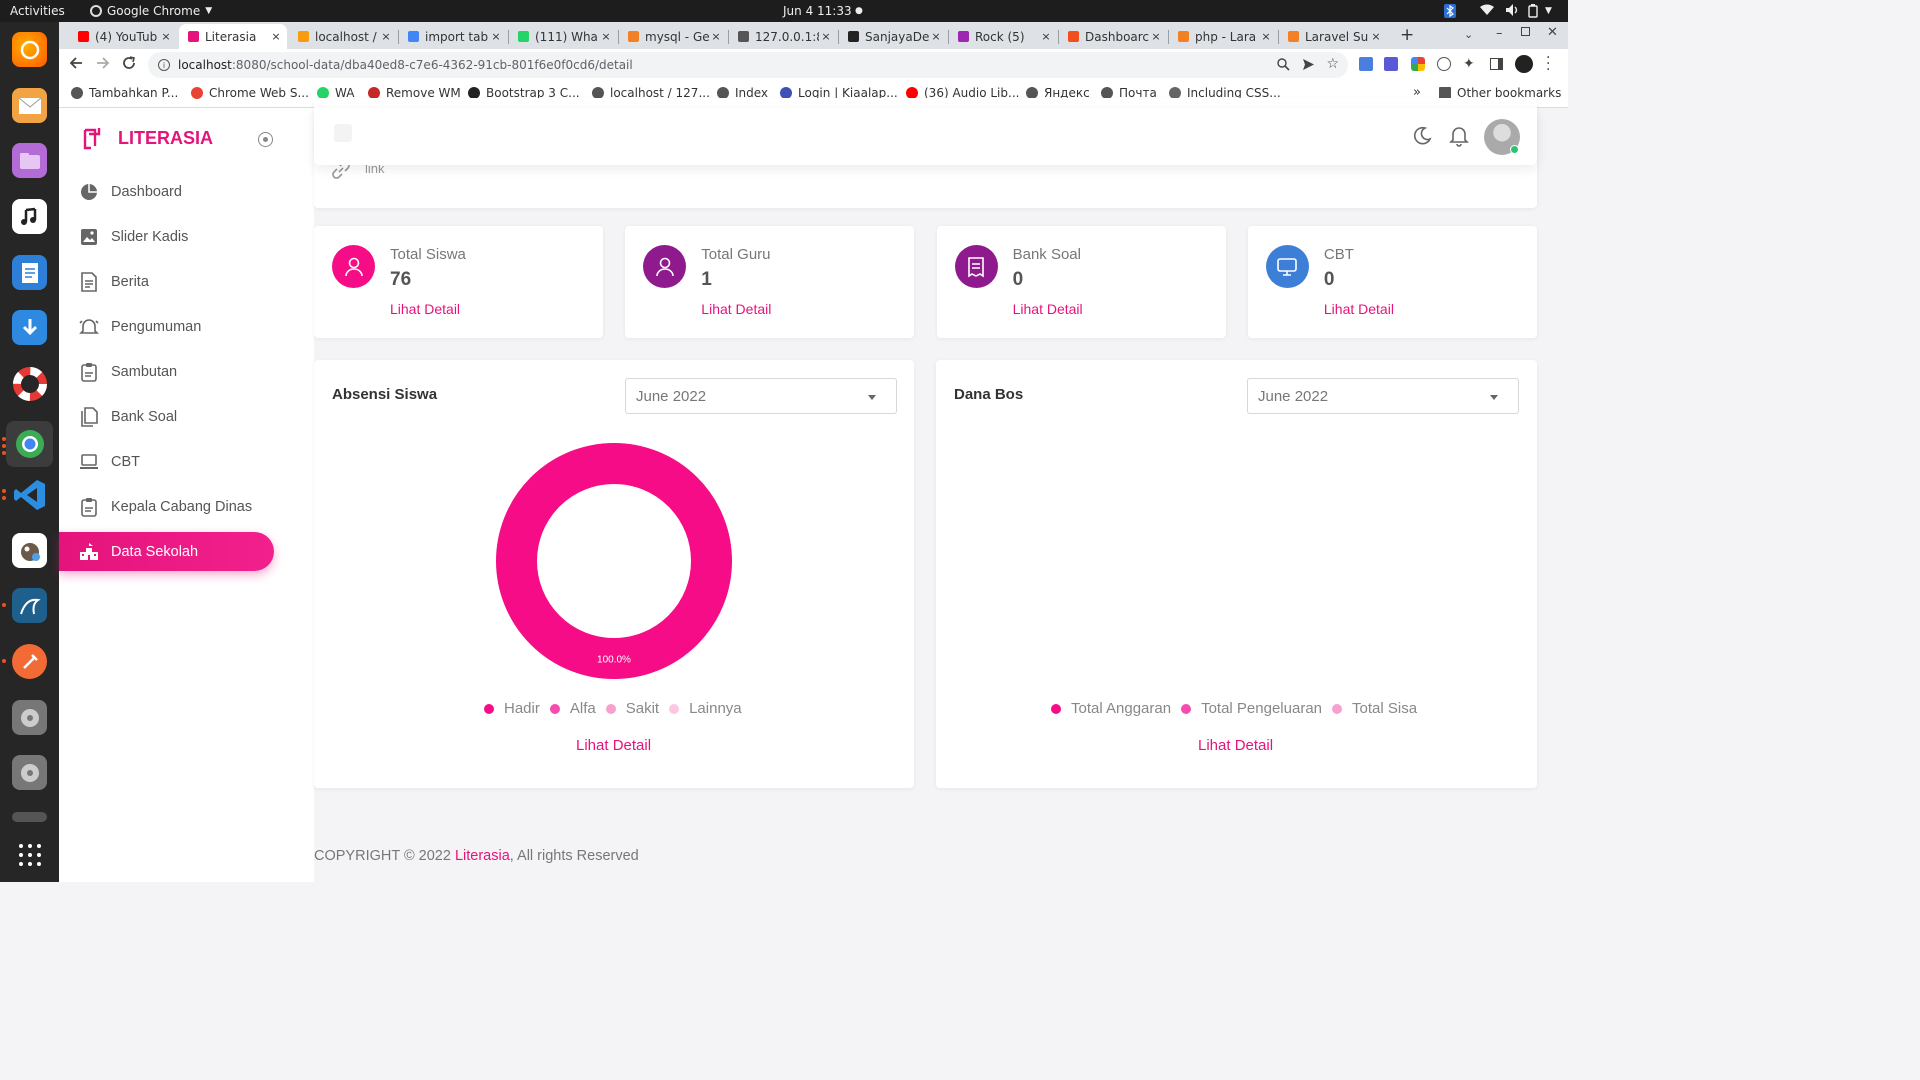 This screenshot has width=1920, height=1080. What do you see at coordinates (166, 281) in the screenshot?
I see `sidebar-item-berita: Berita` at bounding box center [166, 281].